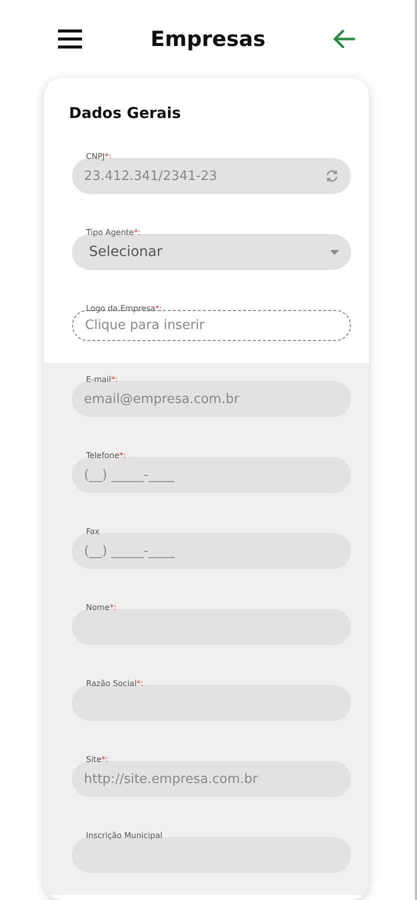 The height and width of the screenshot is (900, 417). Describe the element at coordinates (115, 683) in the screenshot. I see `field-label: Razão Social*:` at that location.